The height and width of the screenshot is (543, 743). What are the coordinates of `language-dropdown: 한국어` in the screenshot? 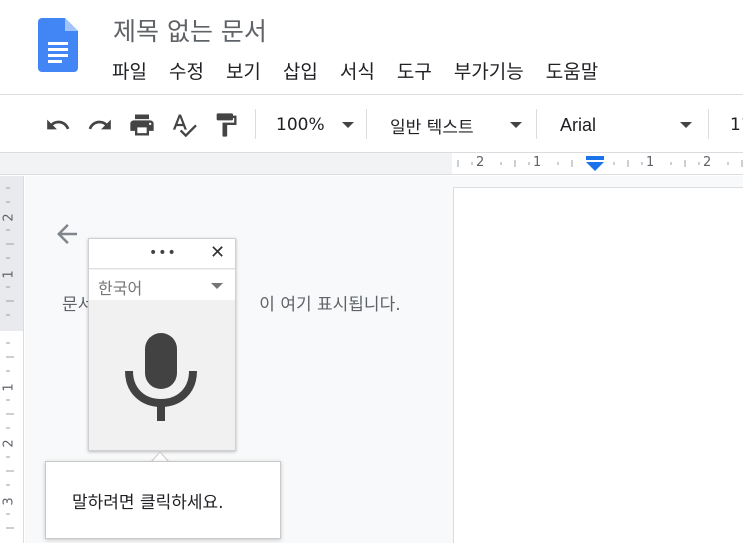 It's located at (162, 285).